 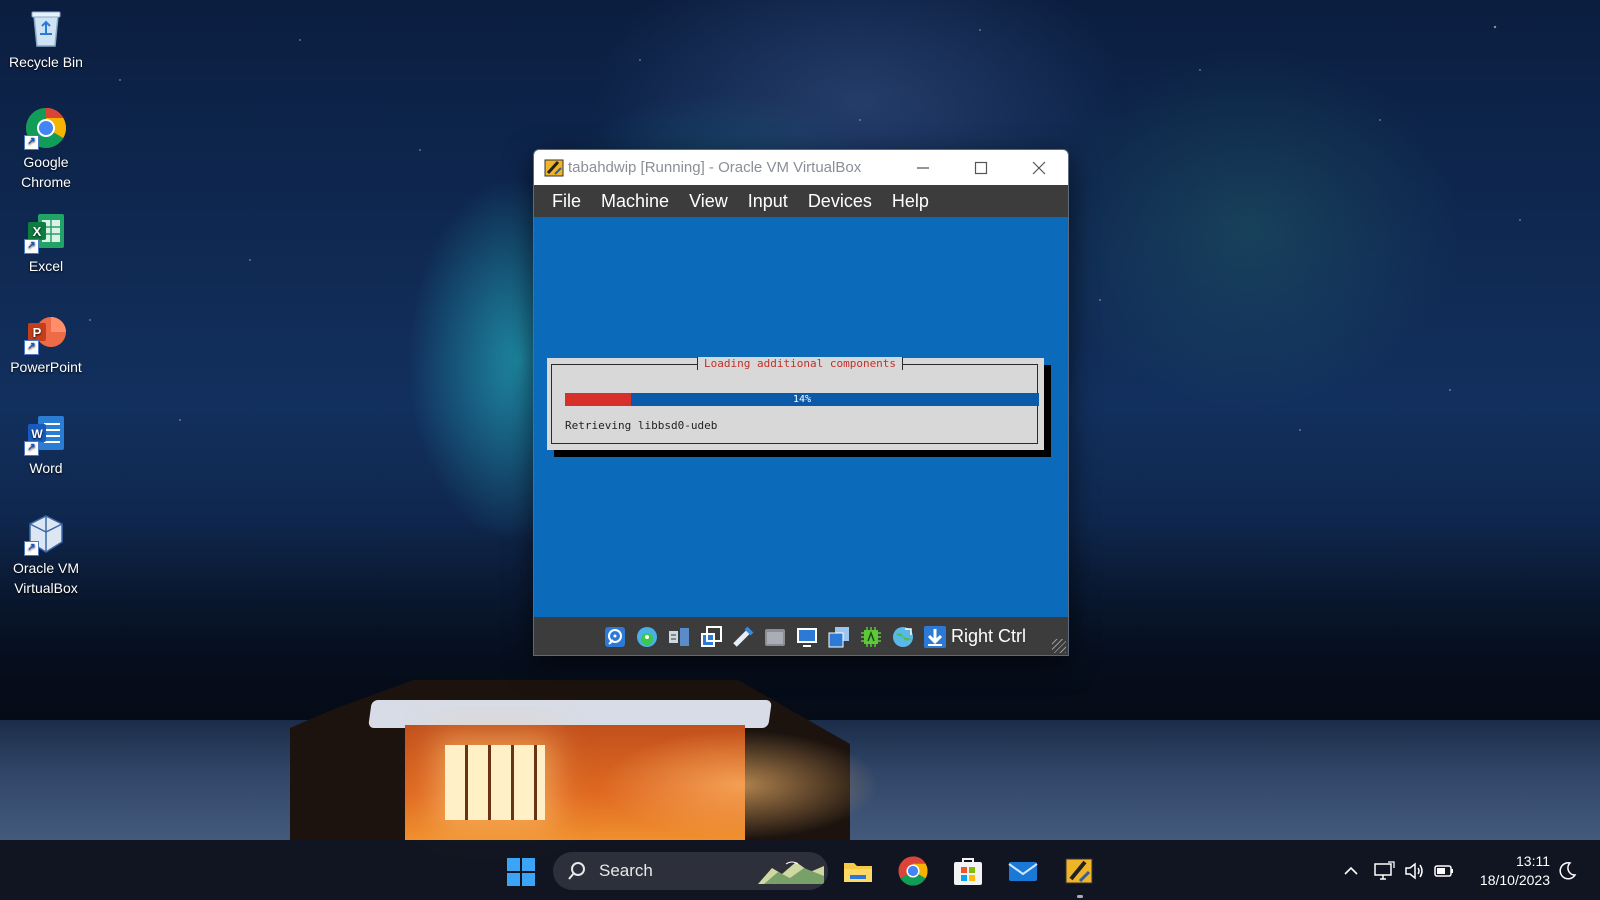 What do you see at coordinates (615, 637) in the screenshot?
I see `hard-disk-icon` at bounding box center [615, 637].